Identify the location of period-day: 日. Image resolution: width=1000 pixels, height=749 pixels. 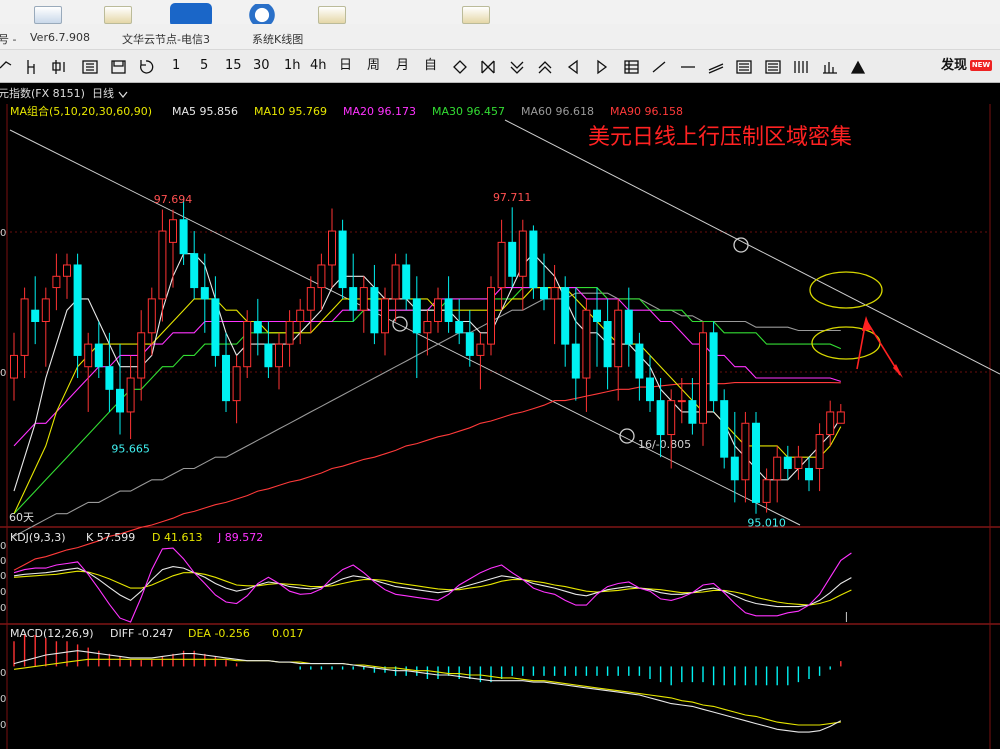
(345, 66).